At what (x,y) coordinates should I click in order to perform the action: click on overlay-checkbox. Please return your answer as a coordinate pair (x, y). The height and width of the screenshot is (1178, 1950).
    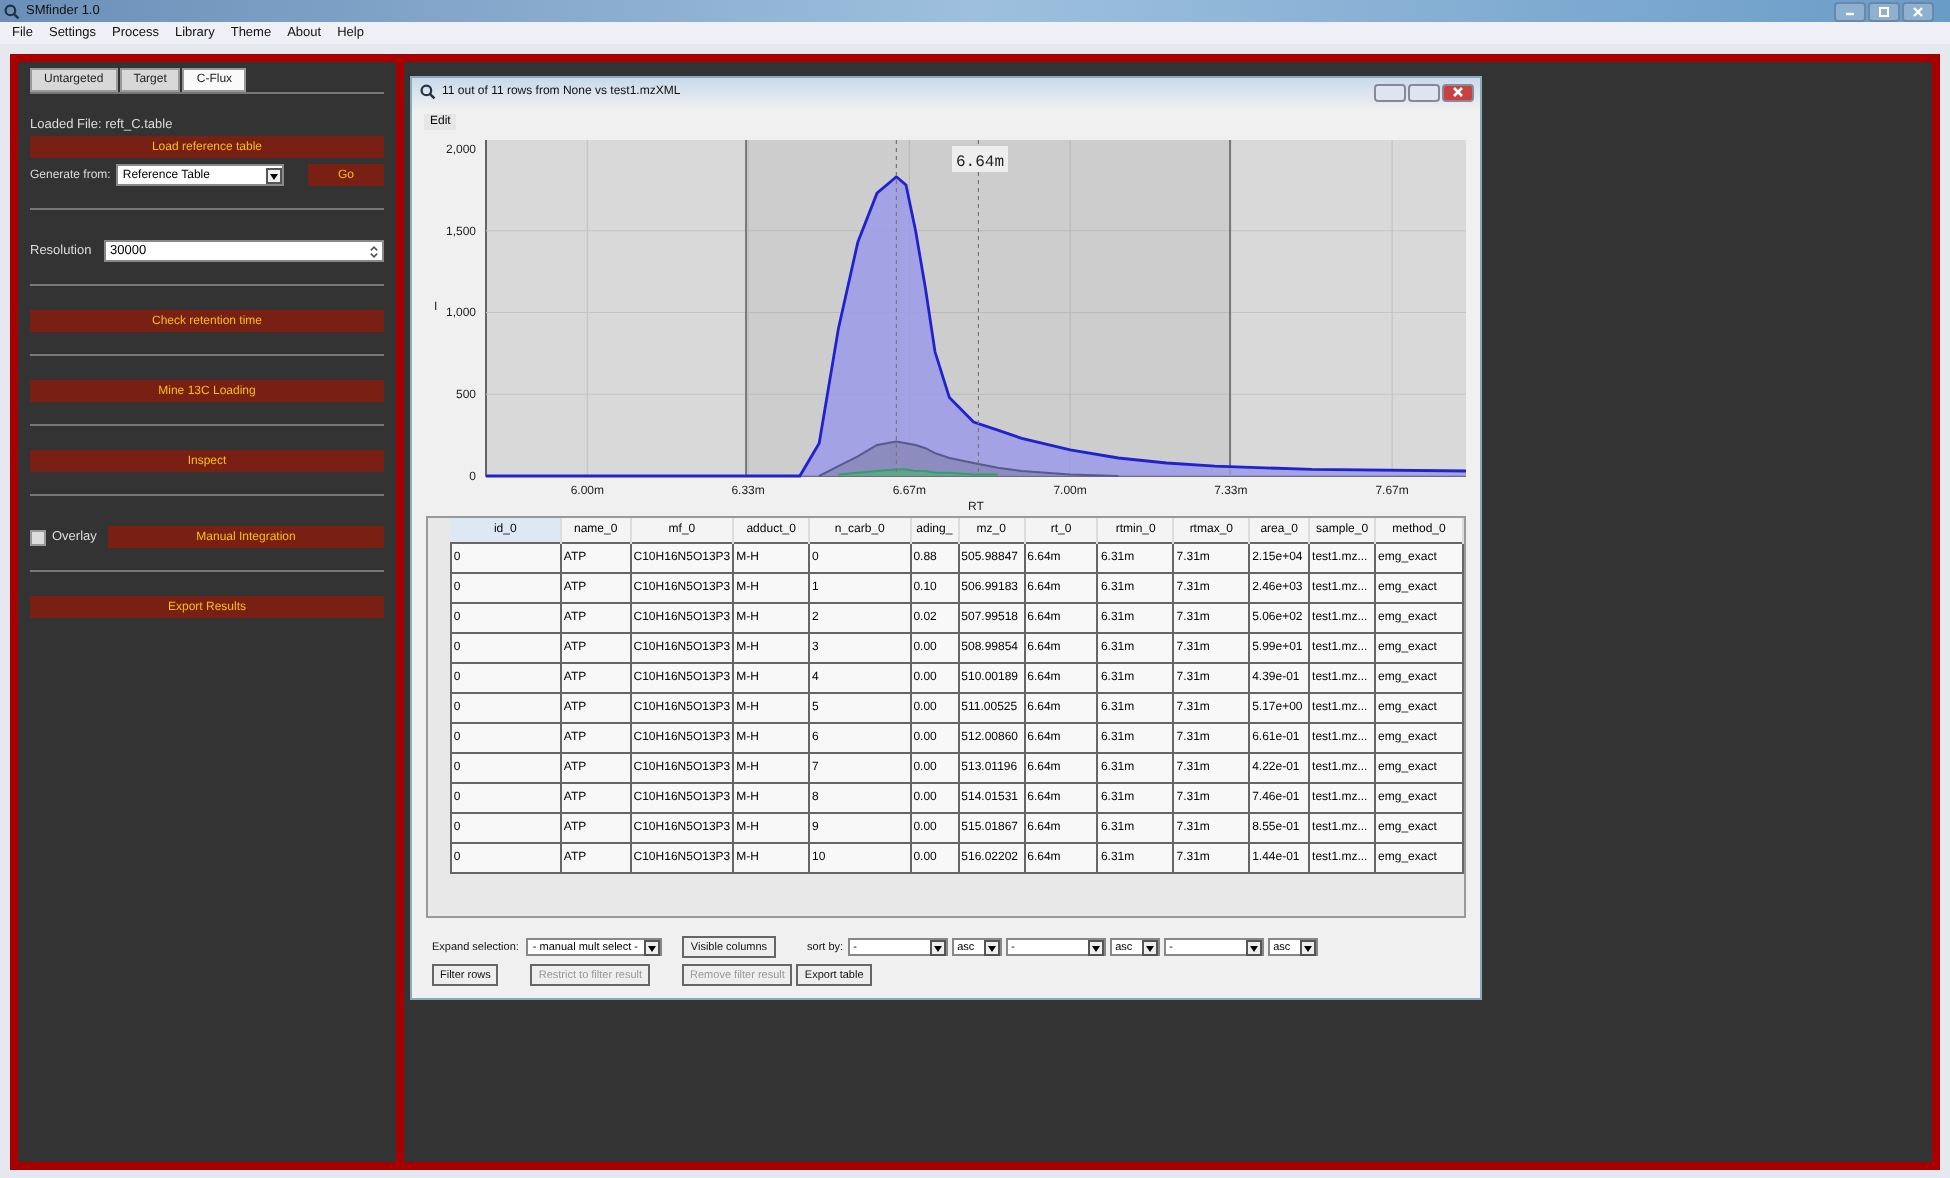
    Looking at the image, I should click on (38, 537).